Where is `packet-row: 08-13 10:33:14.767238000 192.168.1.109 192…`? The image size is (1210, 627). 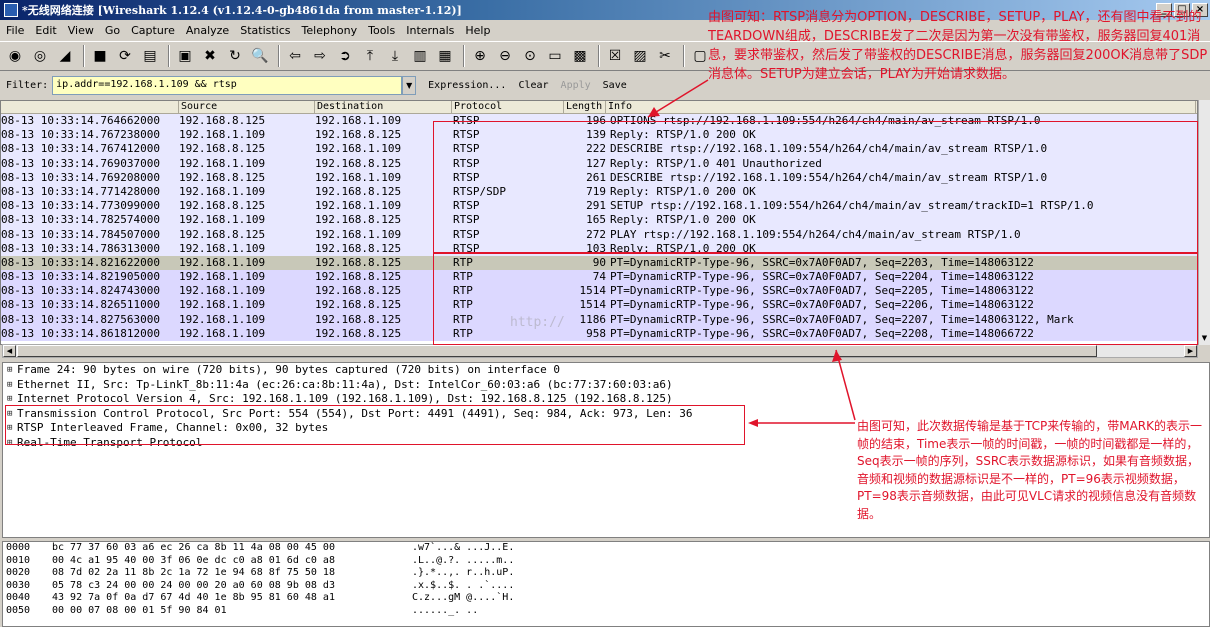
packet-row: 08-13 10:33:14.767238000 192.168.1.109 192… is located at coordinates (599, 135).